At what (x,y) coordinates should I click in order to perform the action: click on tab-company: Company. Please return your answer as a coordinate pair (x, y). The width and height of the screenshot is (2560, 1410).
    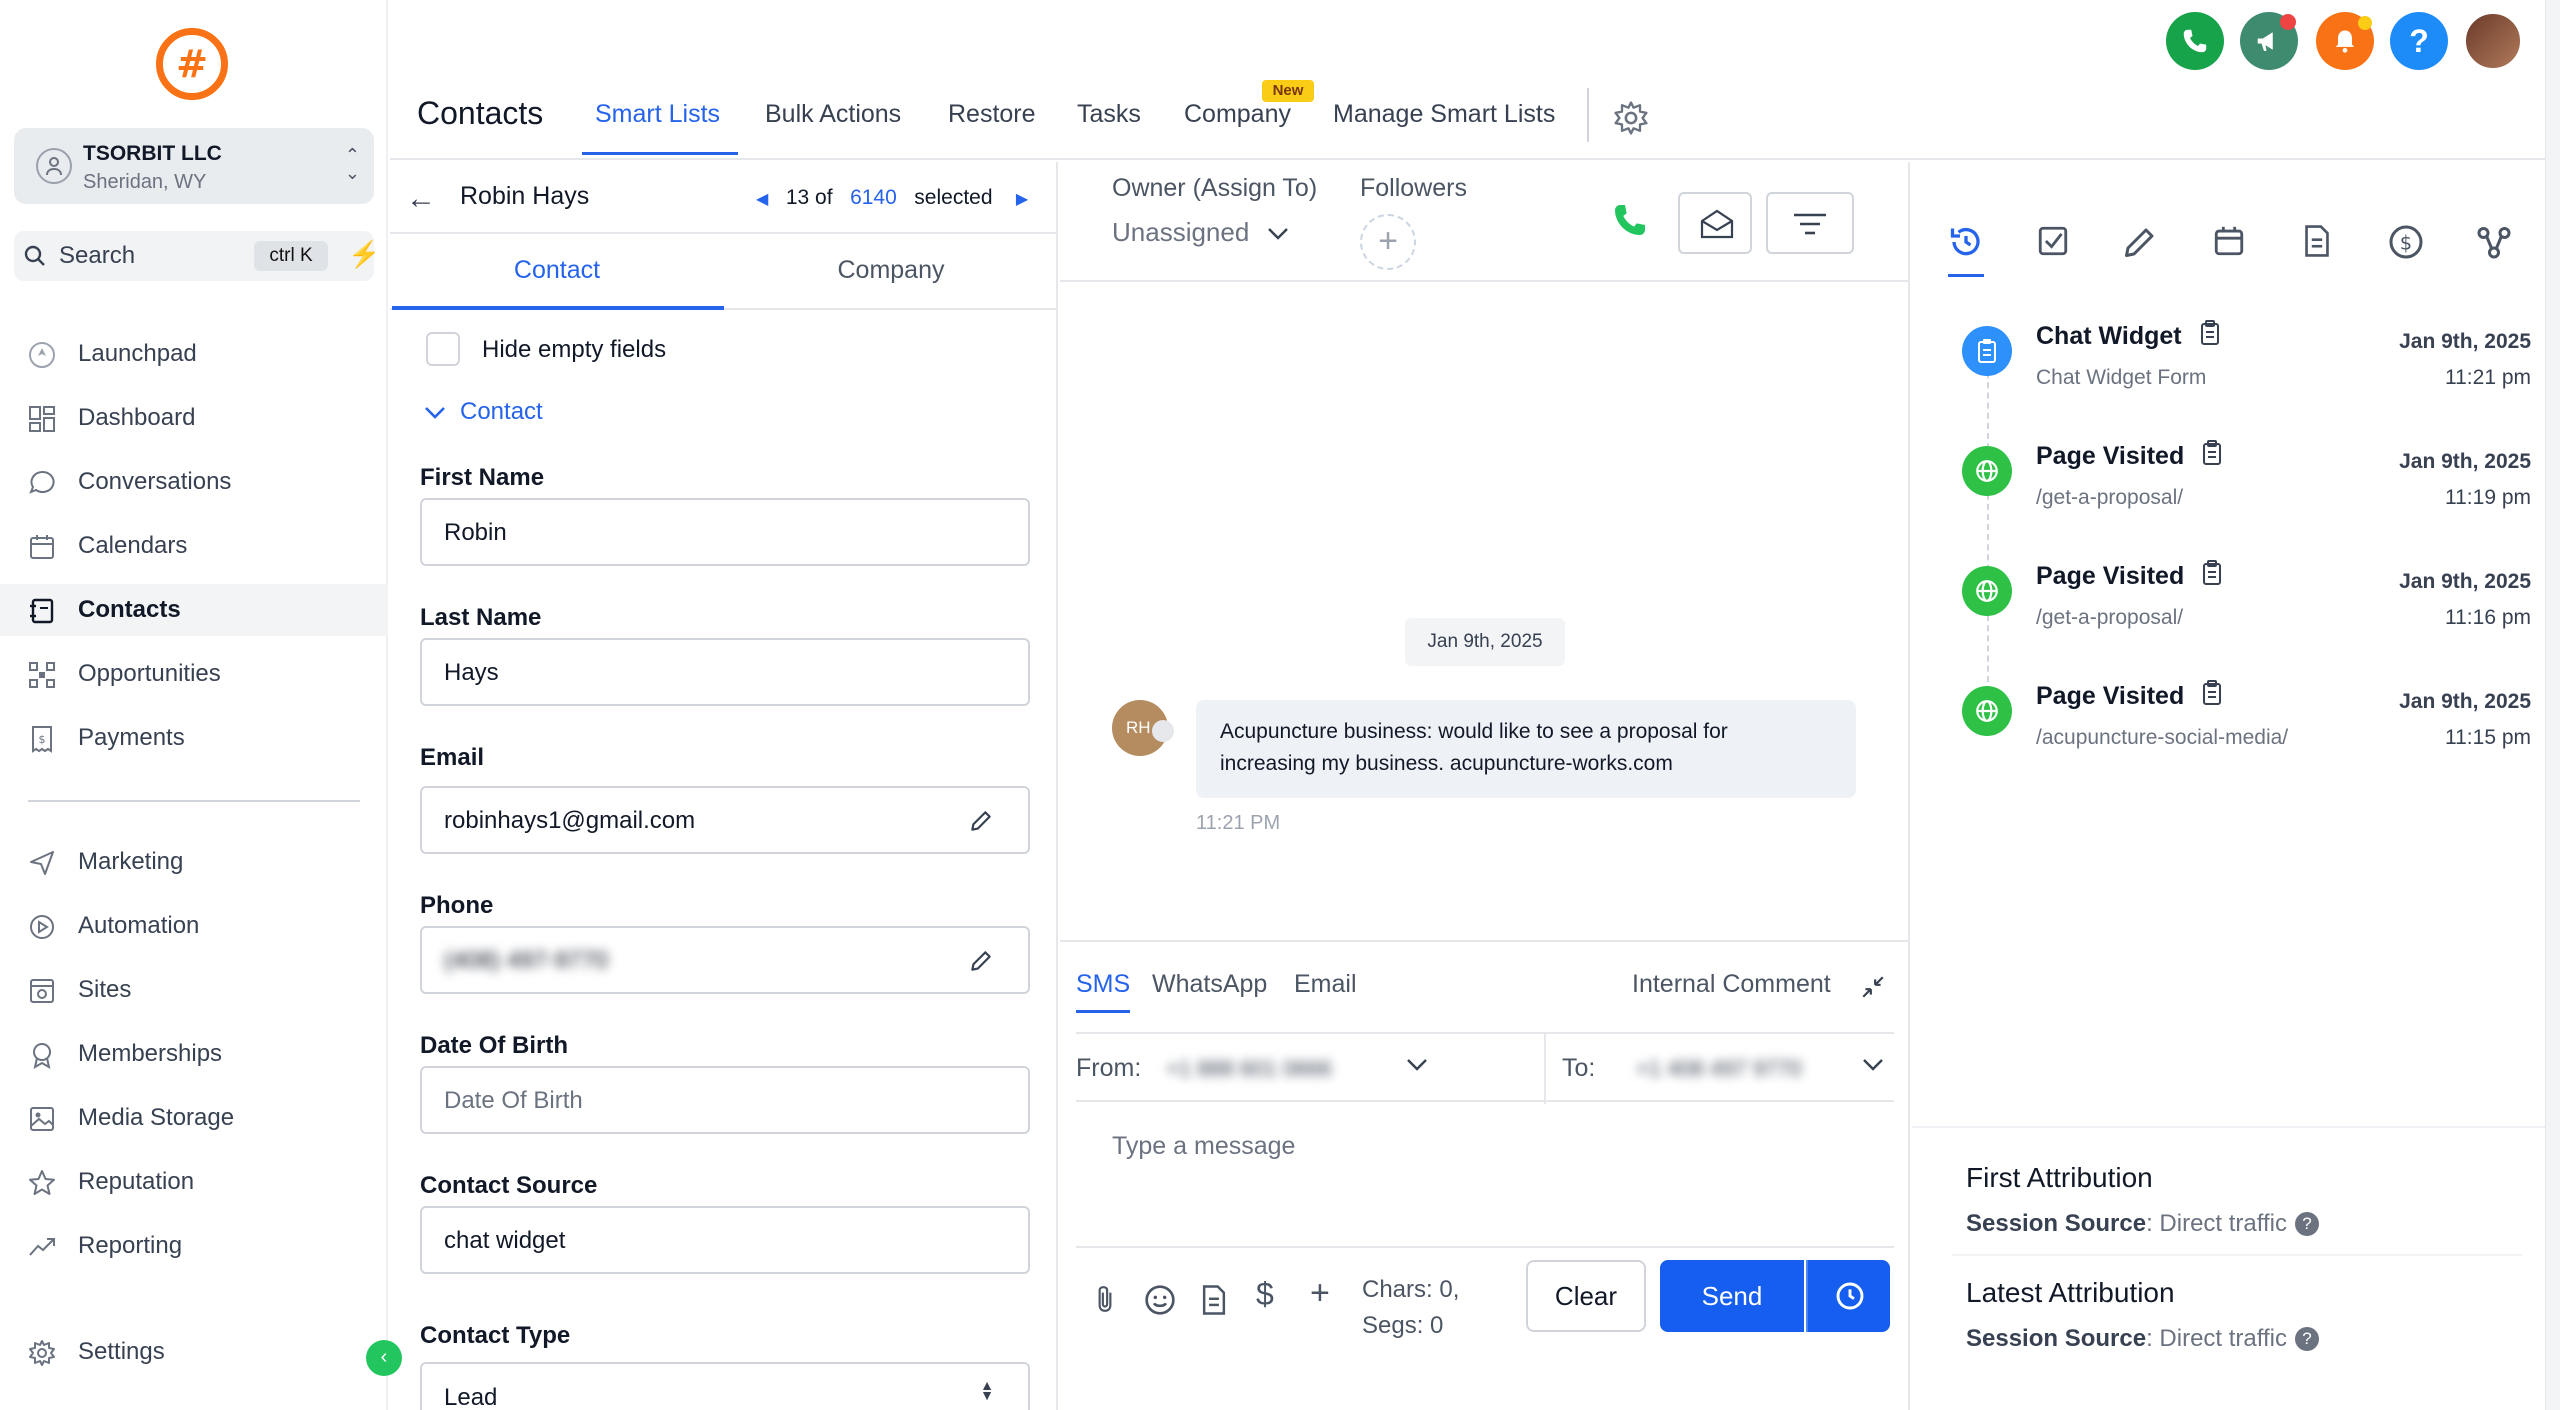
    Looking at the image, I should click on (1237, 114).